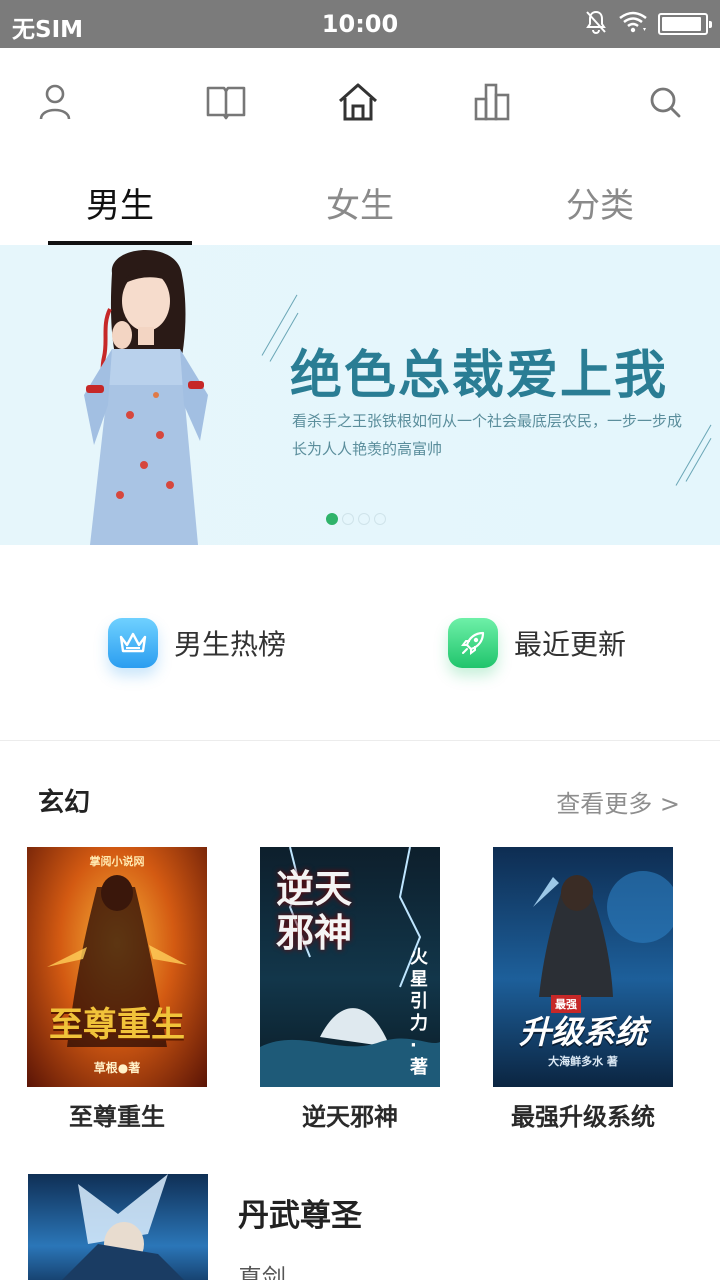 The height and width of the screenshot is (1280, 720). I want to click on mute-bell-icon, so click(596, 24).